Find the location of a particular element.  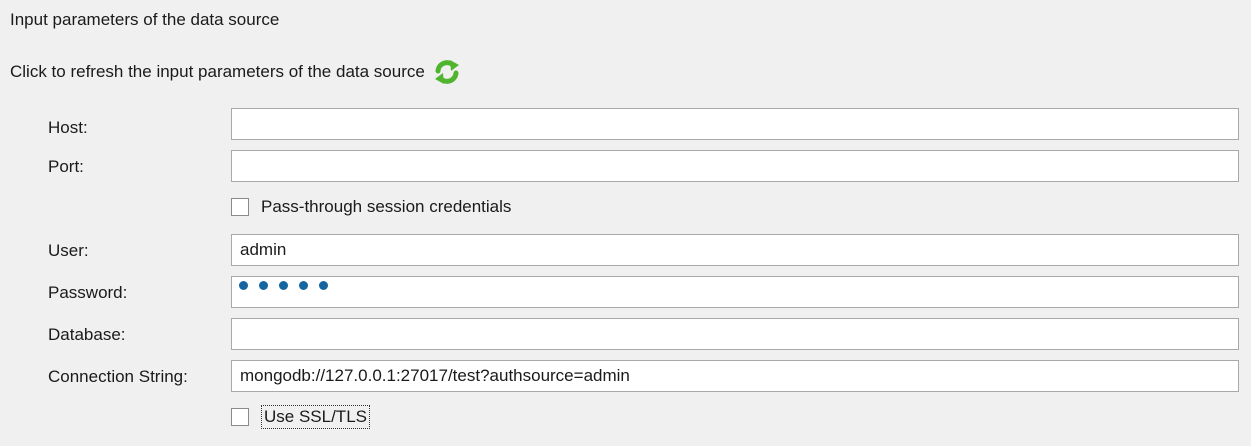

database-label: Database: is located at coordinates (87, 334).